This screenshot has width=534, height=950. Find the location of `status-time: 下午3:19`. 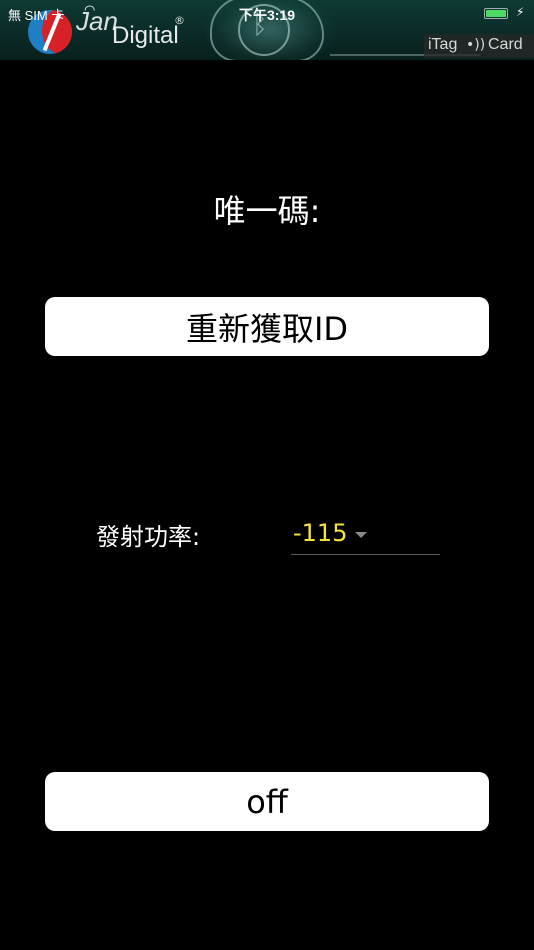

status-time: 下午3:19 is located at coordinates (267, 15).